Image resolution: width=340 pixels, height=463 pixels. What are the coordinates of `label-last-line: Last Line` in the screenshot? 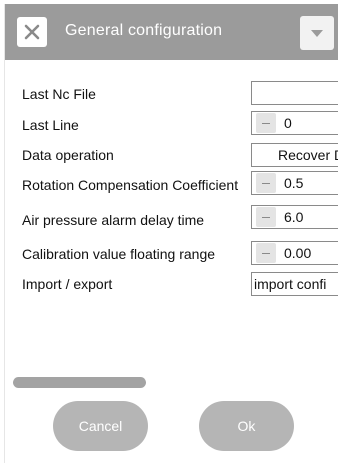 It's located at (50, 125).